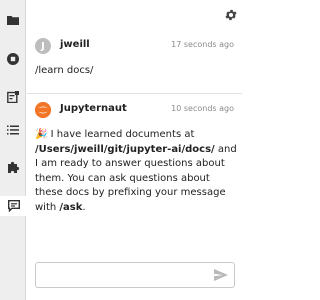 The height and width of the screenshot is (300, 320). Describe the element at coordinates (134, 111) in the screenshot. I see `message-header: Jupyternaut 10 seconds ago` at that location.